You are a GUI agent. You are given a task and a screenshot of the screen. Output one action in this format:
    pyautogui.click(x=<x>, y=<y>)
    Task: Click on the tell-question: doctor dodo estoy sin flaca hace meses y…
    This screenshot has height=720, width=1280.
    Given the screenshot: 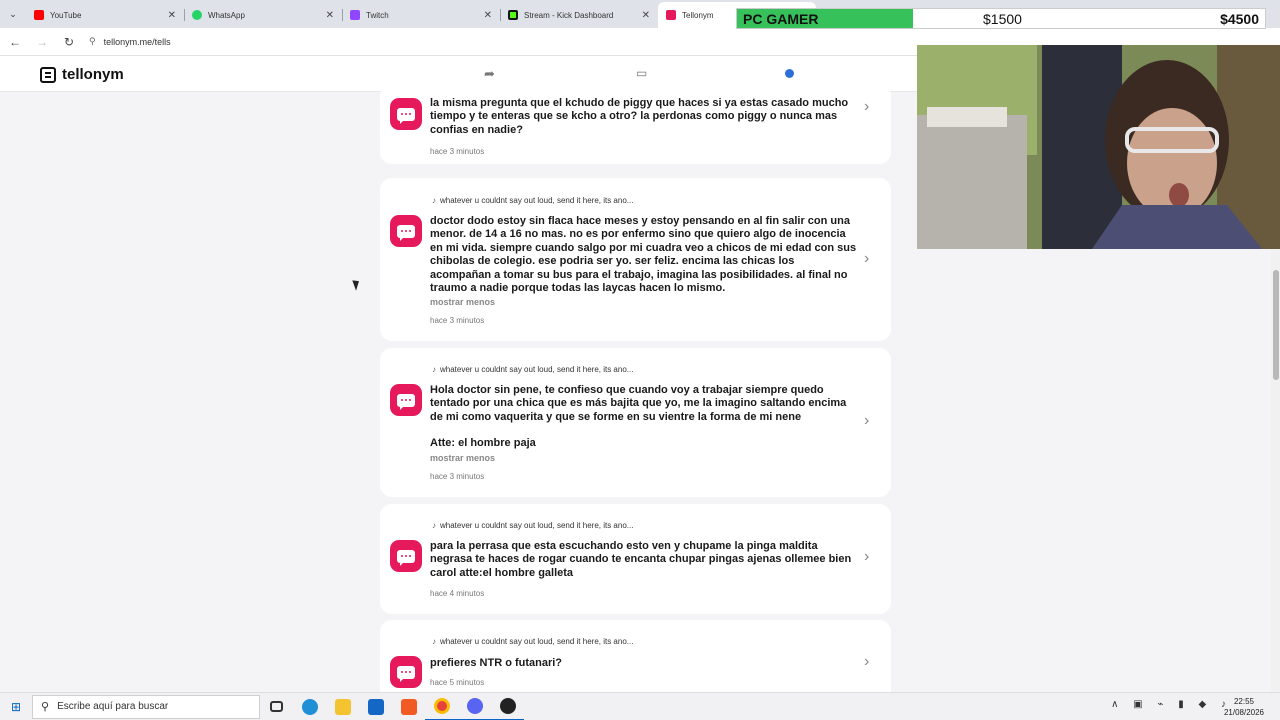 What is the action you would take?
    pyautogui.click(x=643, y=255)
    